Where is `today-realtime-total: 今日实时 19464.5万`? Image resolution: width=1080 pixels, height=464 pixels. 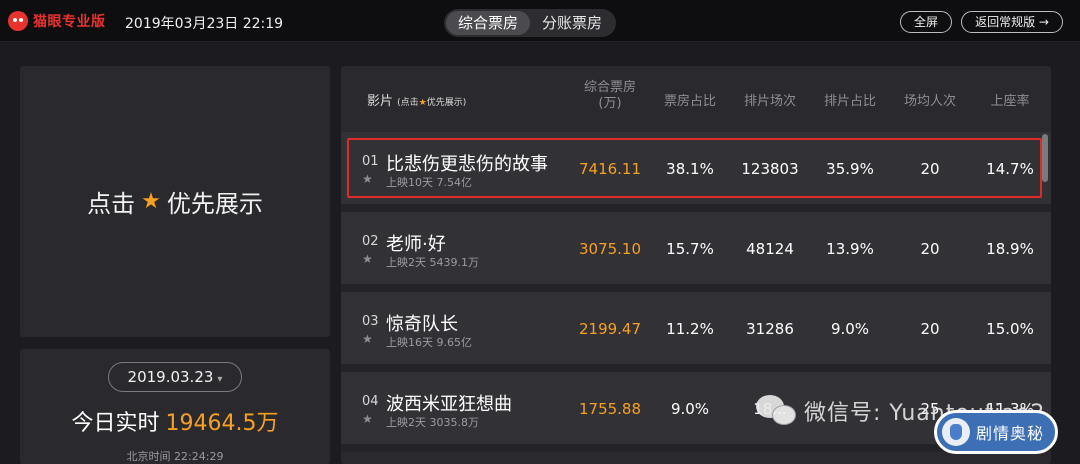 today-realtime-total: 今日实时 19464.5万 is located at coordinates (175, 421).